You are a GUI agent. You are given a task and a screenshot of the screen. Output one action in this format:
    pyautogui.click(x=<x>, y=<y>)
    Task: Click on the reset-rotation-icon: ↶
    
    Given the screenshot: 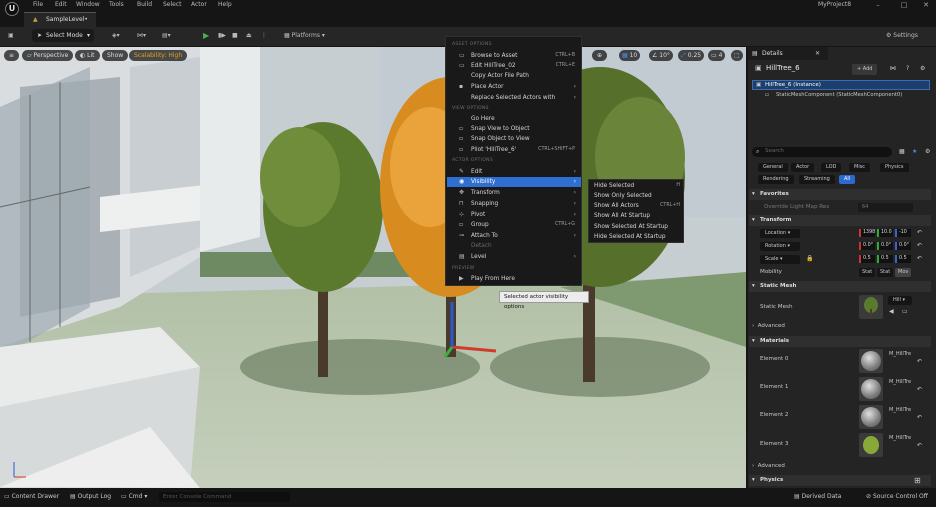 What is the action you would take?
    pyautogui.click(x=919, y=245)
    